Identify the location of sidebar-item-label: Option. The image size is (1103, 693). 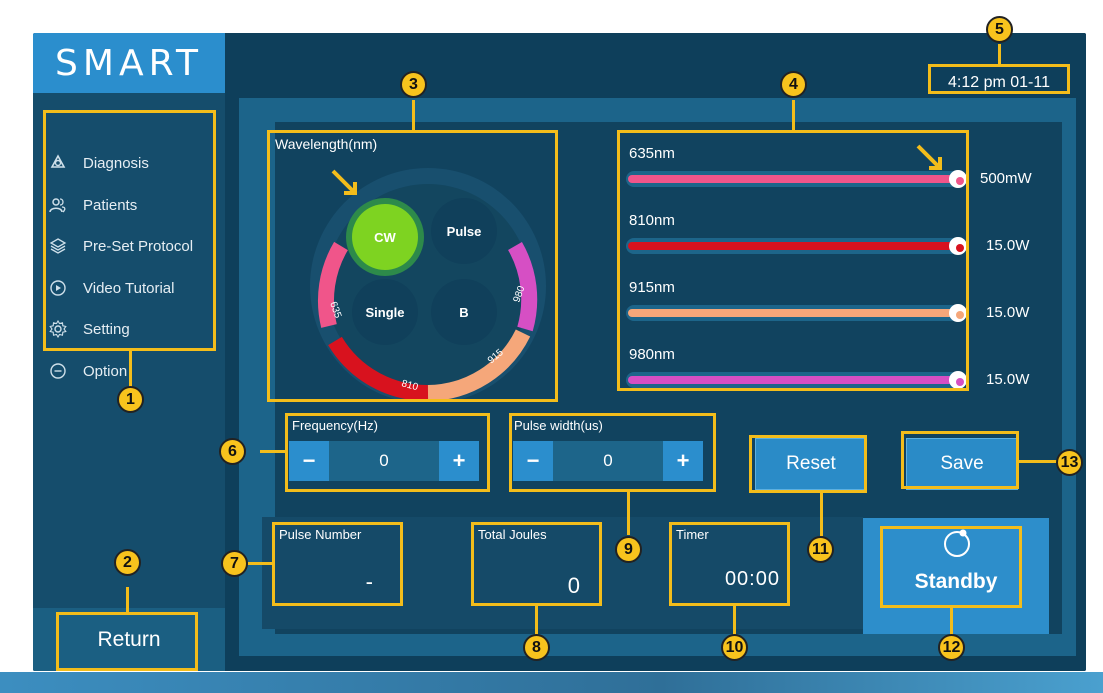
(105, 371).